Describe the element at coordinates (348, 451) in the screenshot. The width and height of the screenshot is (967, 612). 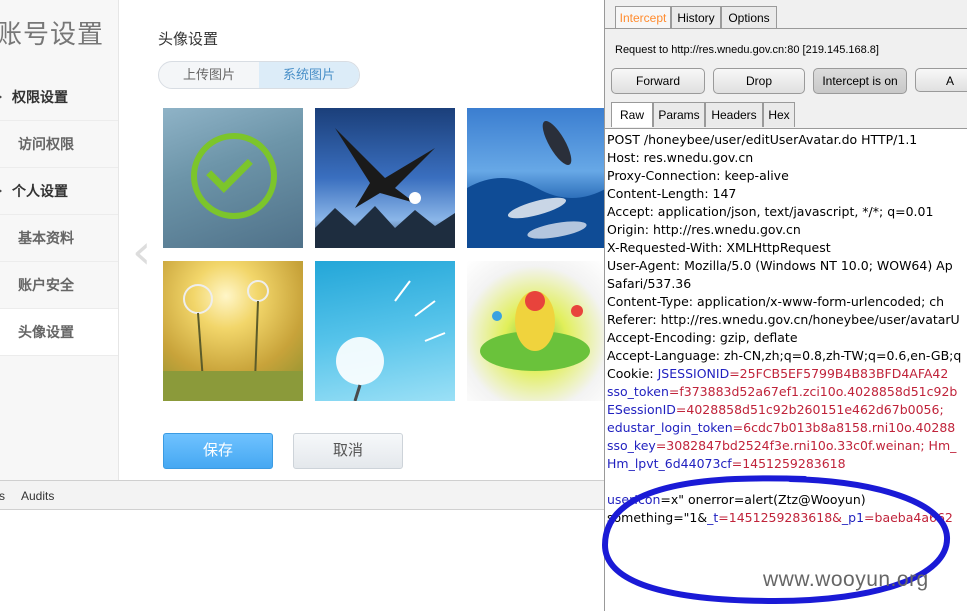
I see `cancel-button: 取消` at that location.